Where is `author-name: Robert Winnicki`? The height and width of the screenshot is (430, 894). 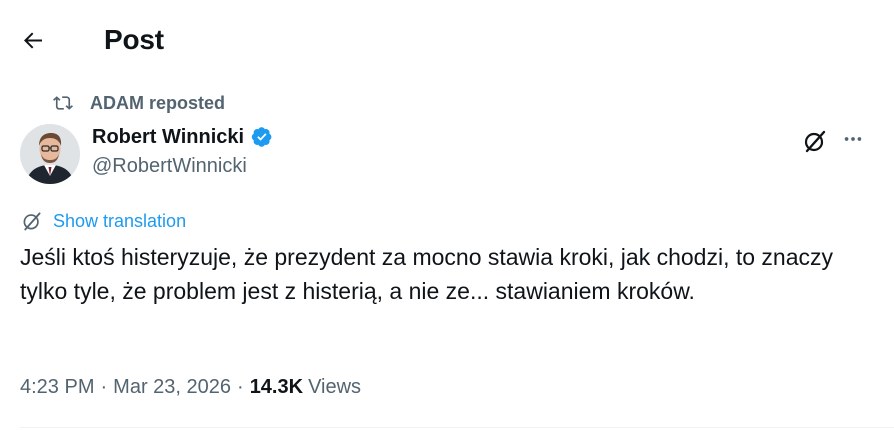 author-name: Robert Winnicki is located at coordinates (168, 137).